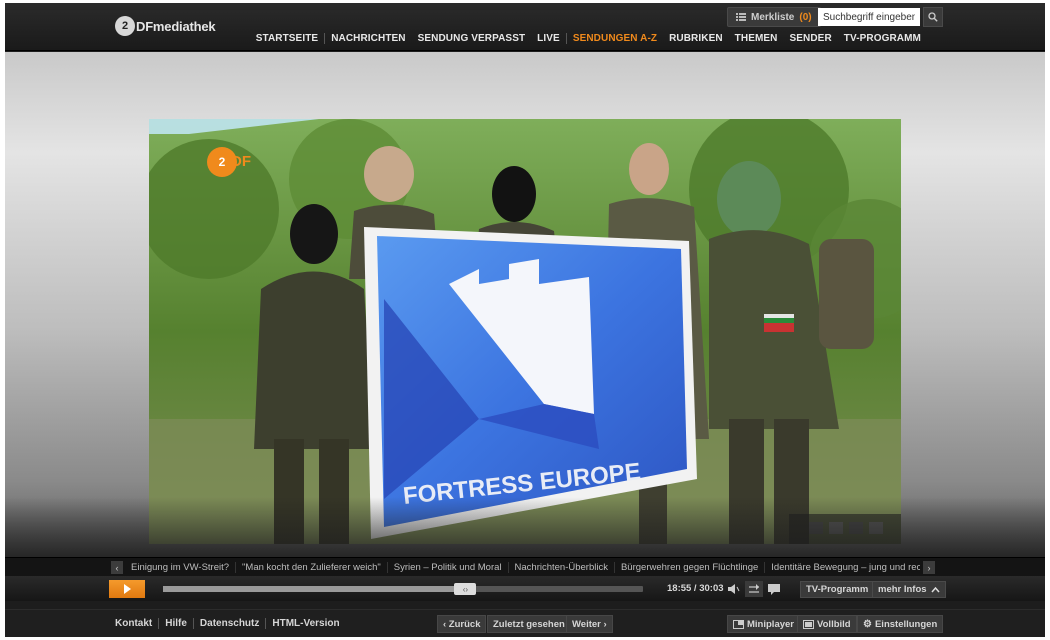 The image size is (1050, 640). I want to click on mehr-infos-button: mehr Infos, so click(909, 589).